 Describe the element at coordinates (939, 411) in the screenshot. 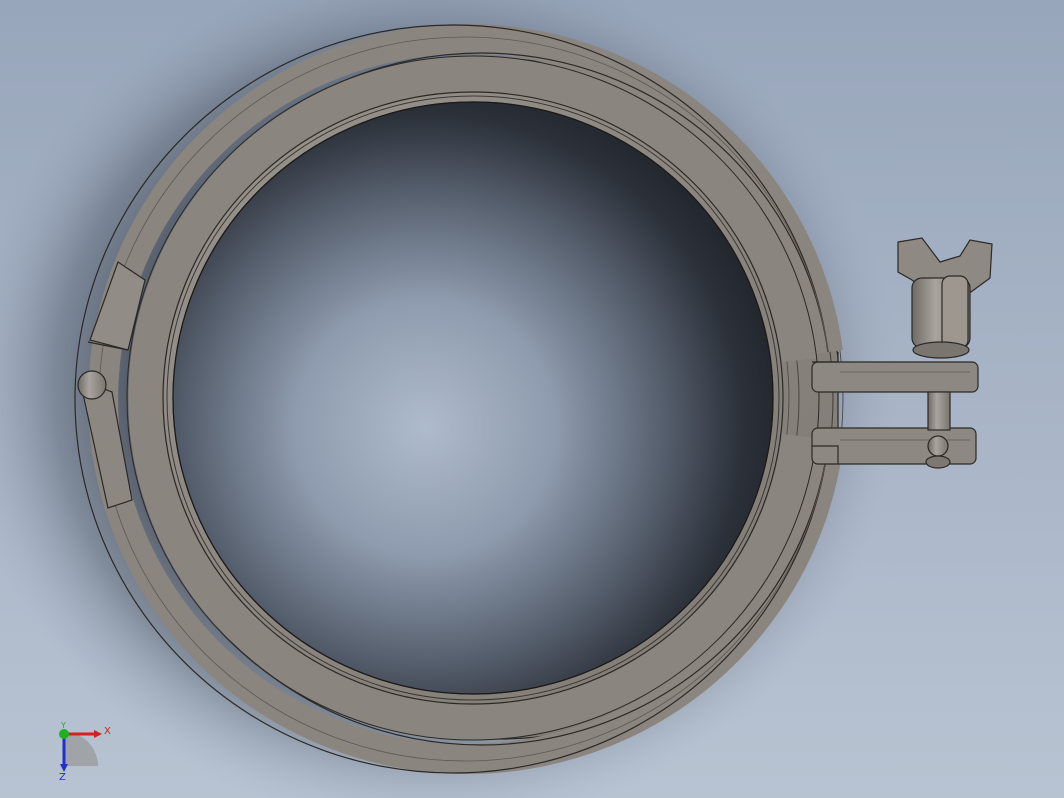

I see `bolt-shank` at that location.